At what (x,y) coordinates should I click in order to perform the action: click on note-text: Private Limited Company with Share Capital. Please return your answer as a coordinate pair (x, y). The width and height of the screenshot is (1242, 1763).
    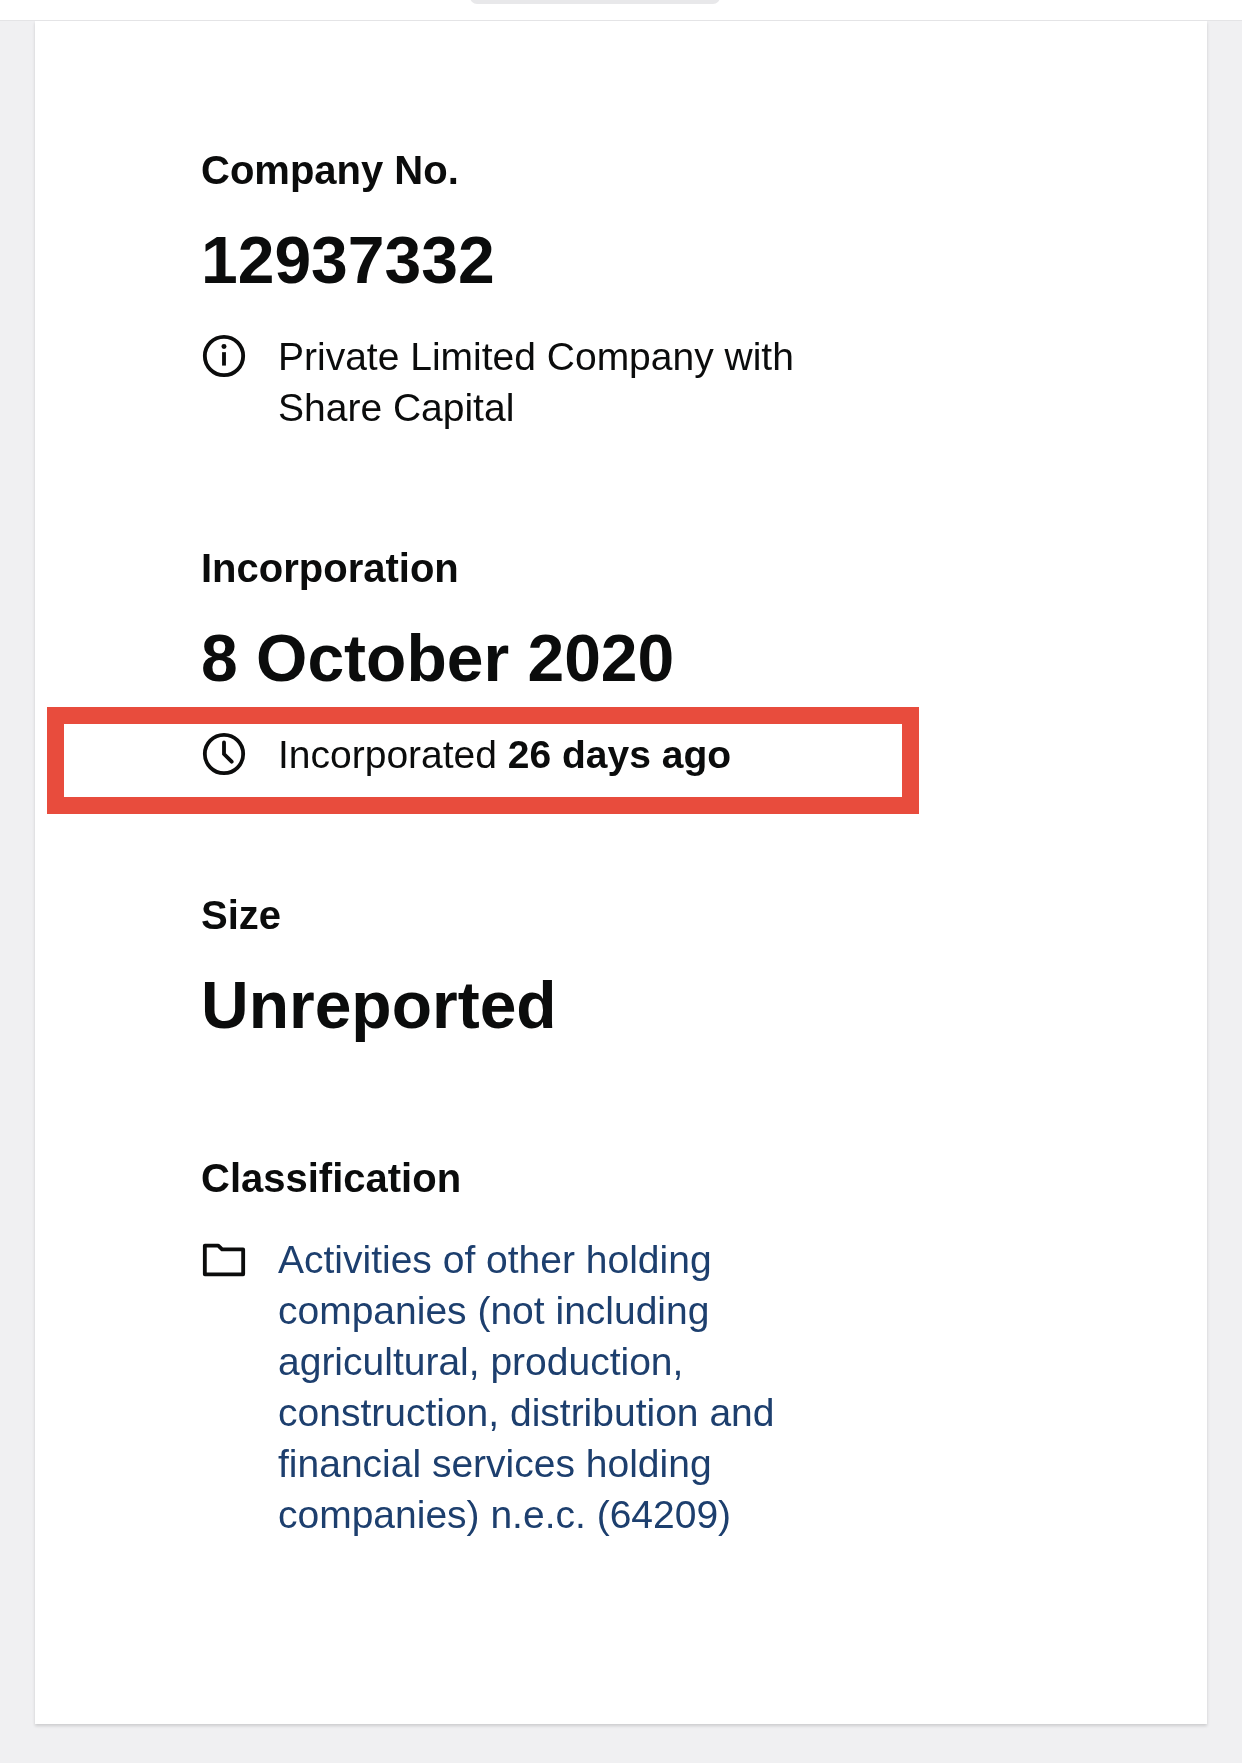
    Looking at the image, I should click on (536, 382).